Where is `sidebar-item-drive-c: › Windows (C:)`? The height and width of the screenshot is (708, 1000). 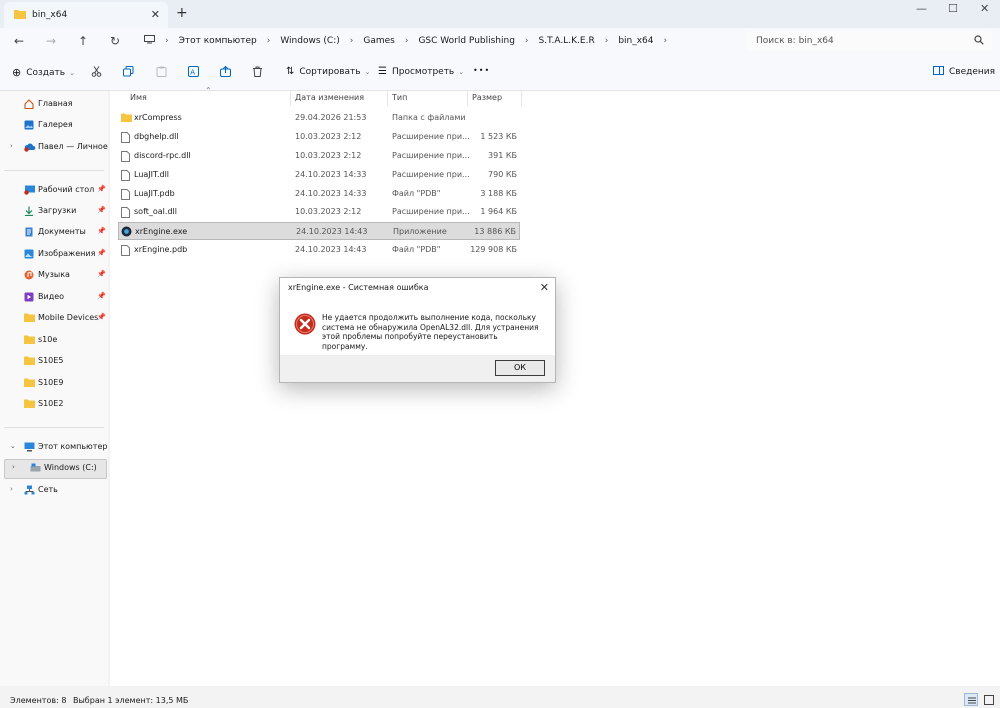
sidebar-item-drive-c: › Windows (C:) is located at coordinates (54, 468).